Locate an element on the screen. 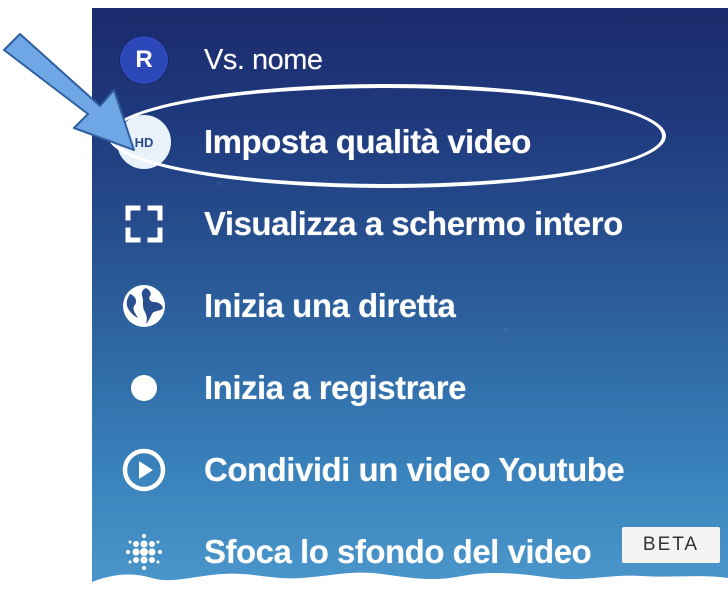 This screenshot has width=728, height=594. avatar-icon: R is located at coordinates (144, 60).